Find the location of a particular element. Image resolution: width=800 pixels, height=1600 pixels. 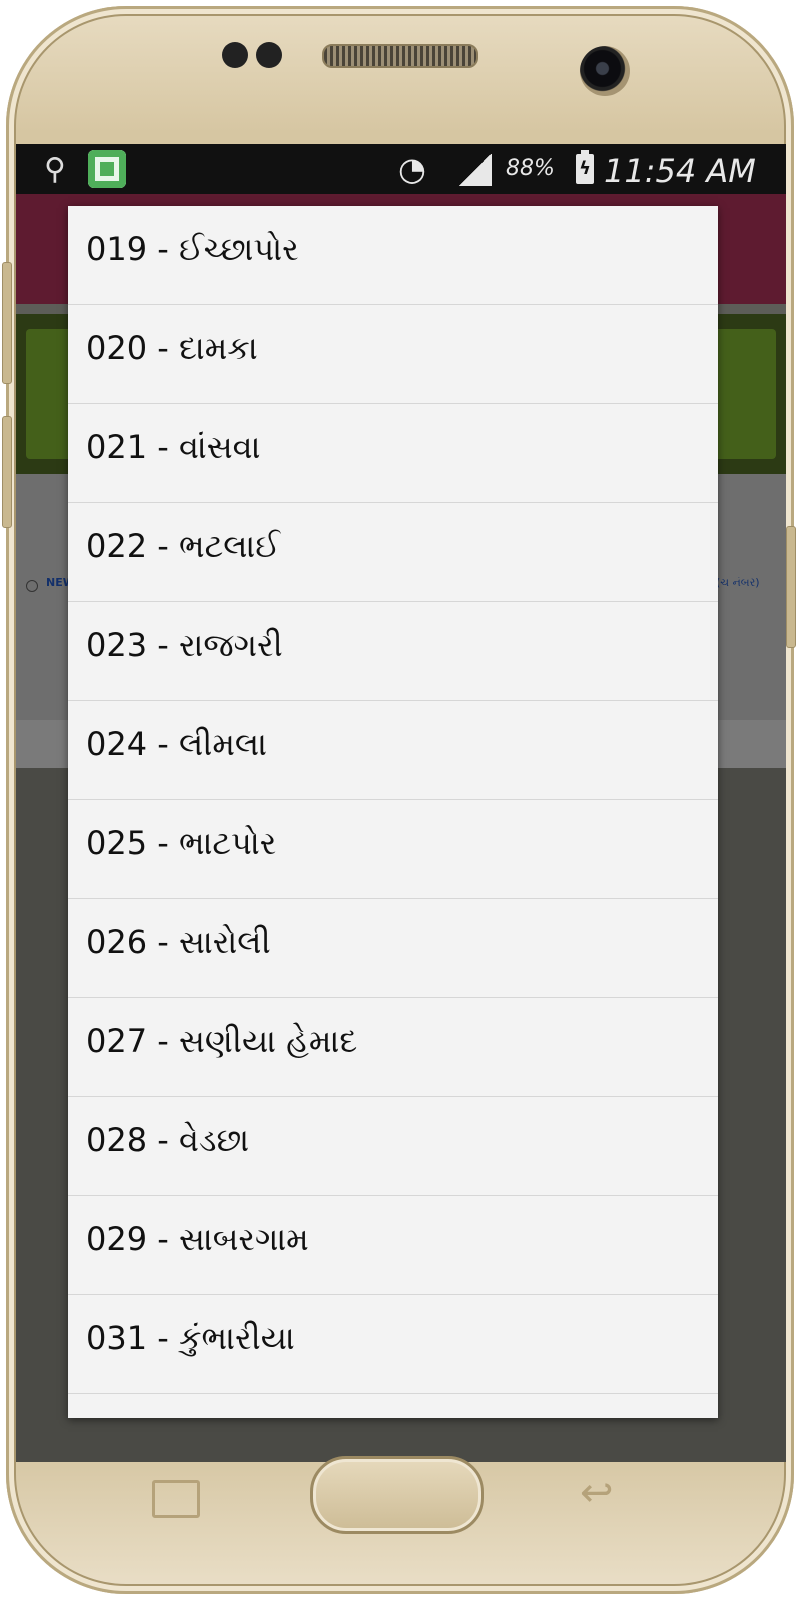

list-item-label: 020 - દામકા is located at coordinates (172, 348).